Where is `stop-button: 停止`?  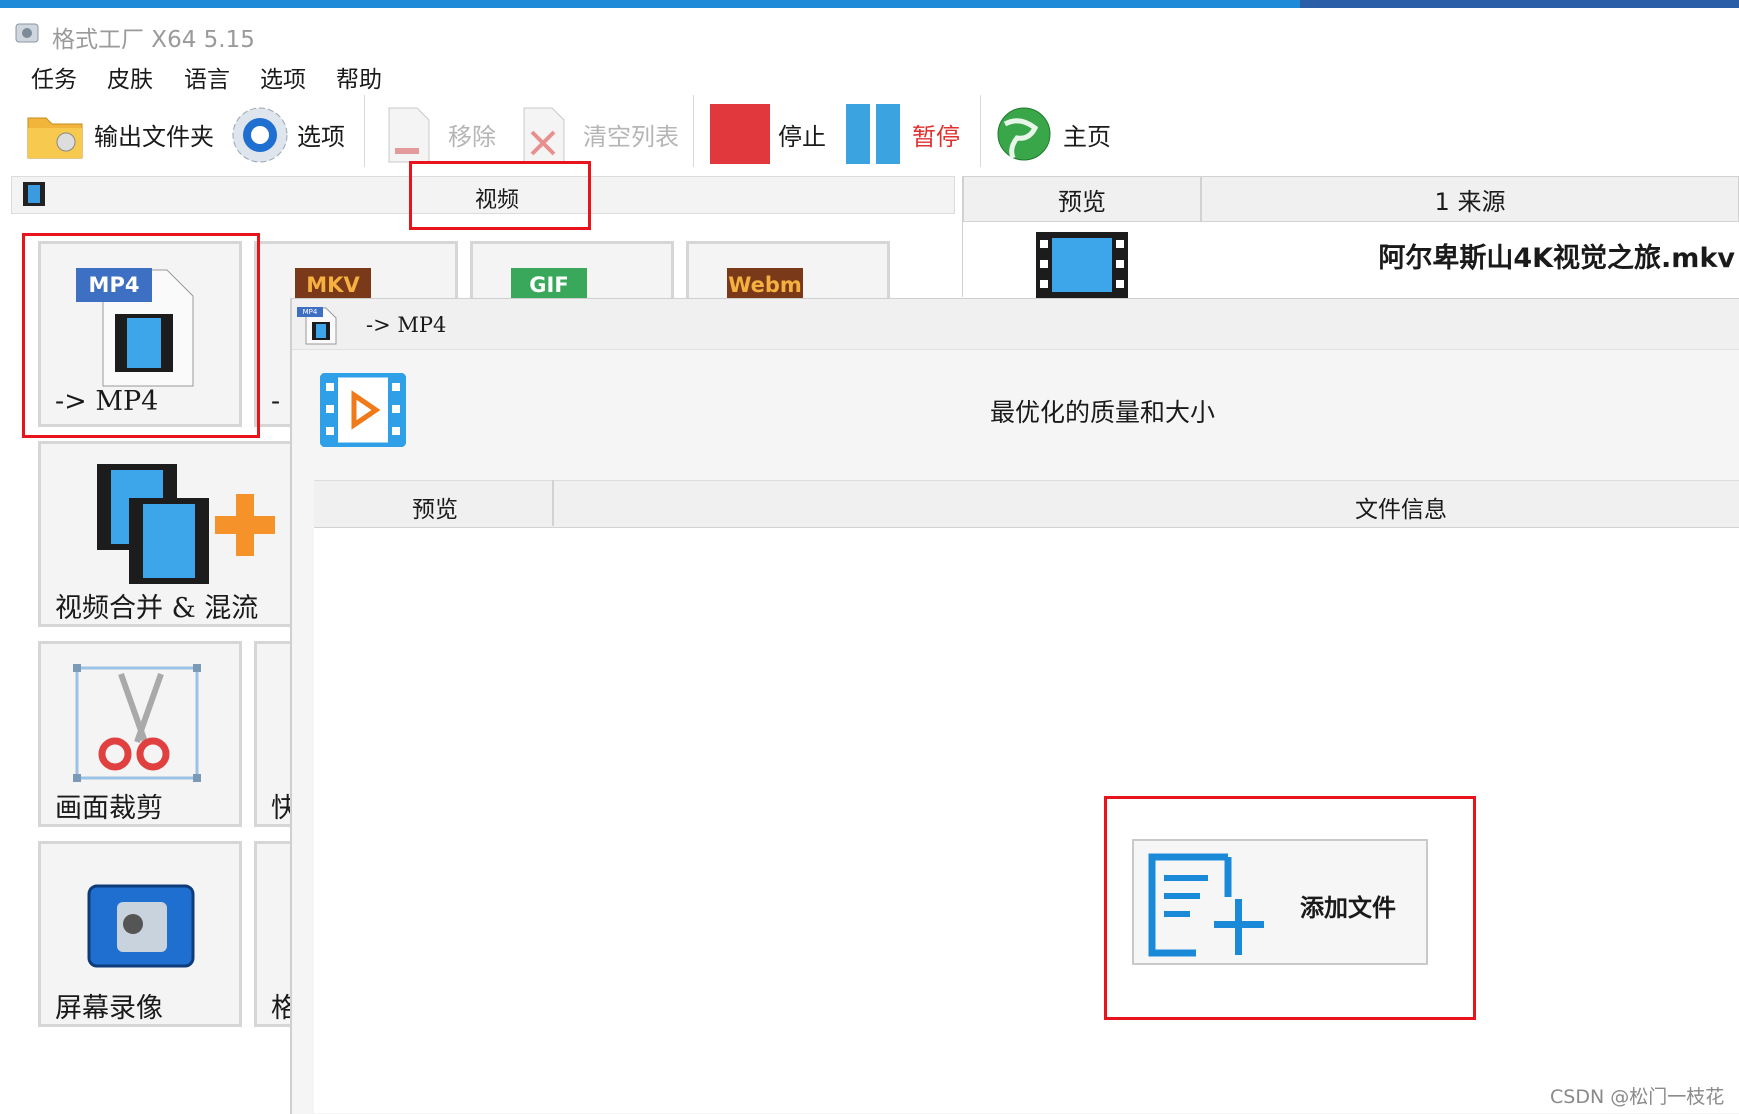 stop-button: 停止 is located at coordinates (770, 135).